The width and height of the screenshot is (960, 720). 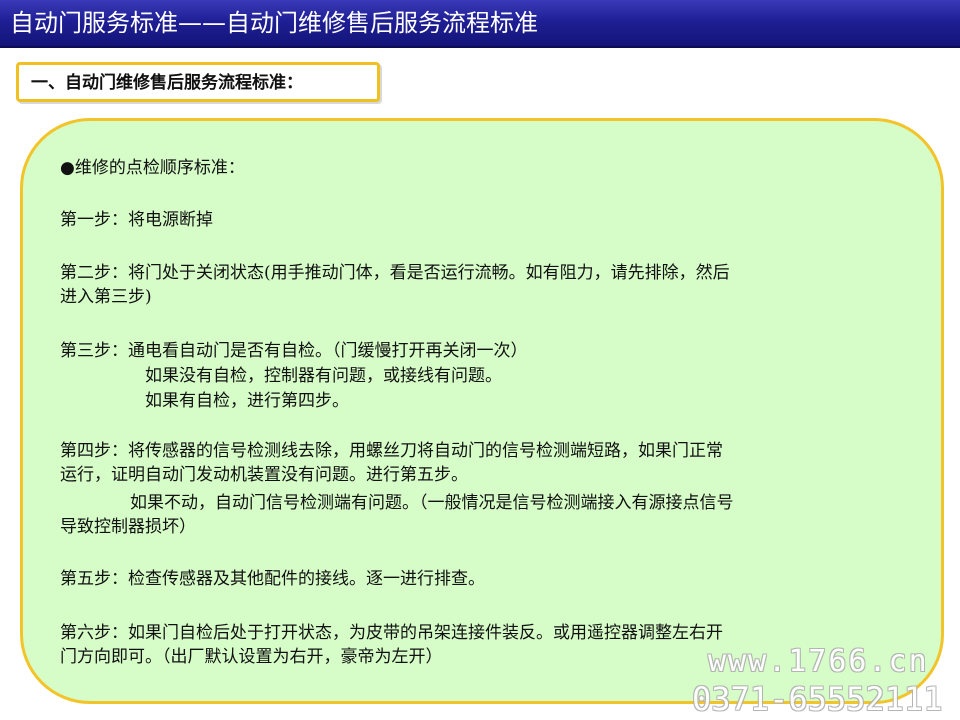 What do you see at coordinates (432, 503) in the screenshot?
I see `step-4-line-3: 如果不动，自动门信号检测端有问题。（一般情况是信号检测端接入有源接点信号` at bounding box center [432, 503].